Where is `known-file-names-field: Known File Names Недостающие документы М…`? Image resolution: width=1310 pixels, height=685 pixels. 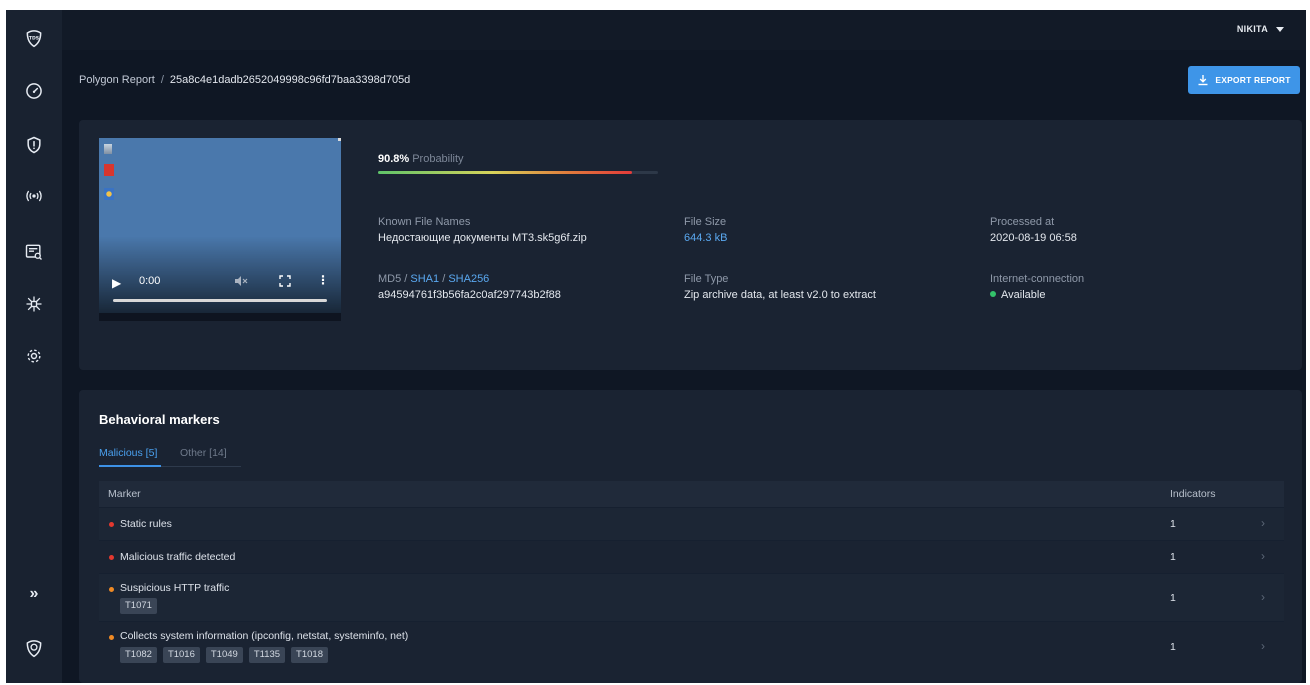 known-file-names-field: Known File Names Недостающие документы М… is located at coordinates (482, 230).